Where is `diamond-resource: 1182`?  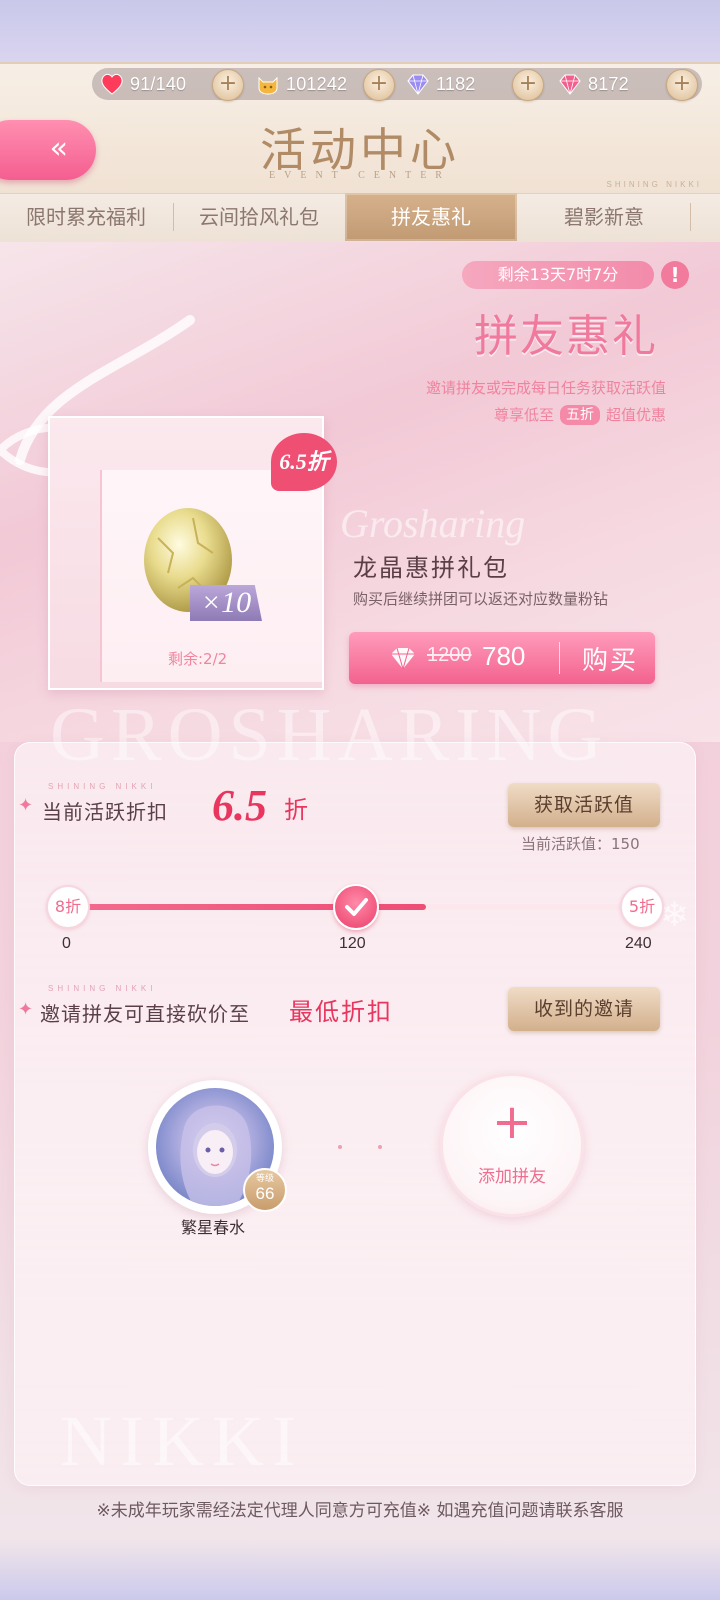 diamond-resource: 1182 is located at coordinates (441, 84).